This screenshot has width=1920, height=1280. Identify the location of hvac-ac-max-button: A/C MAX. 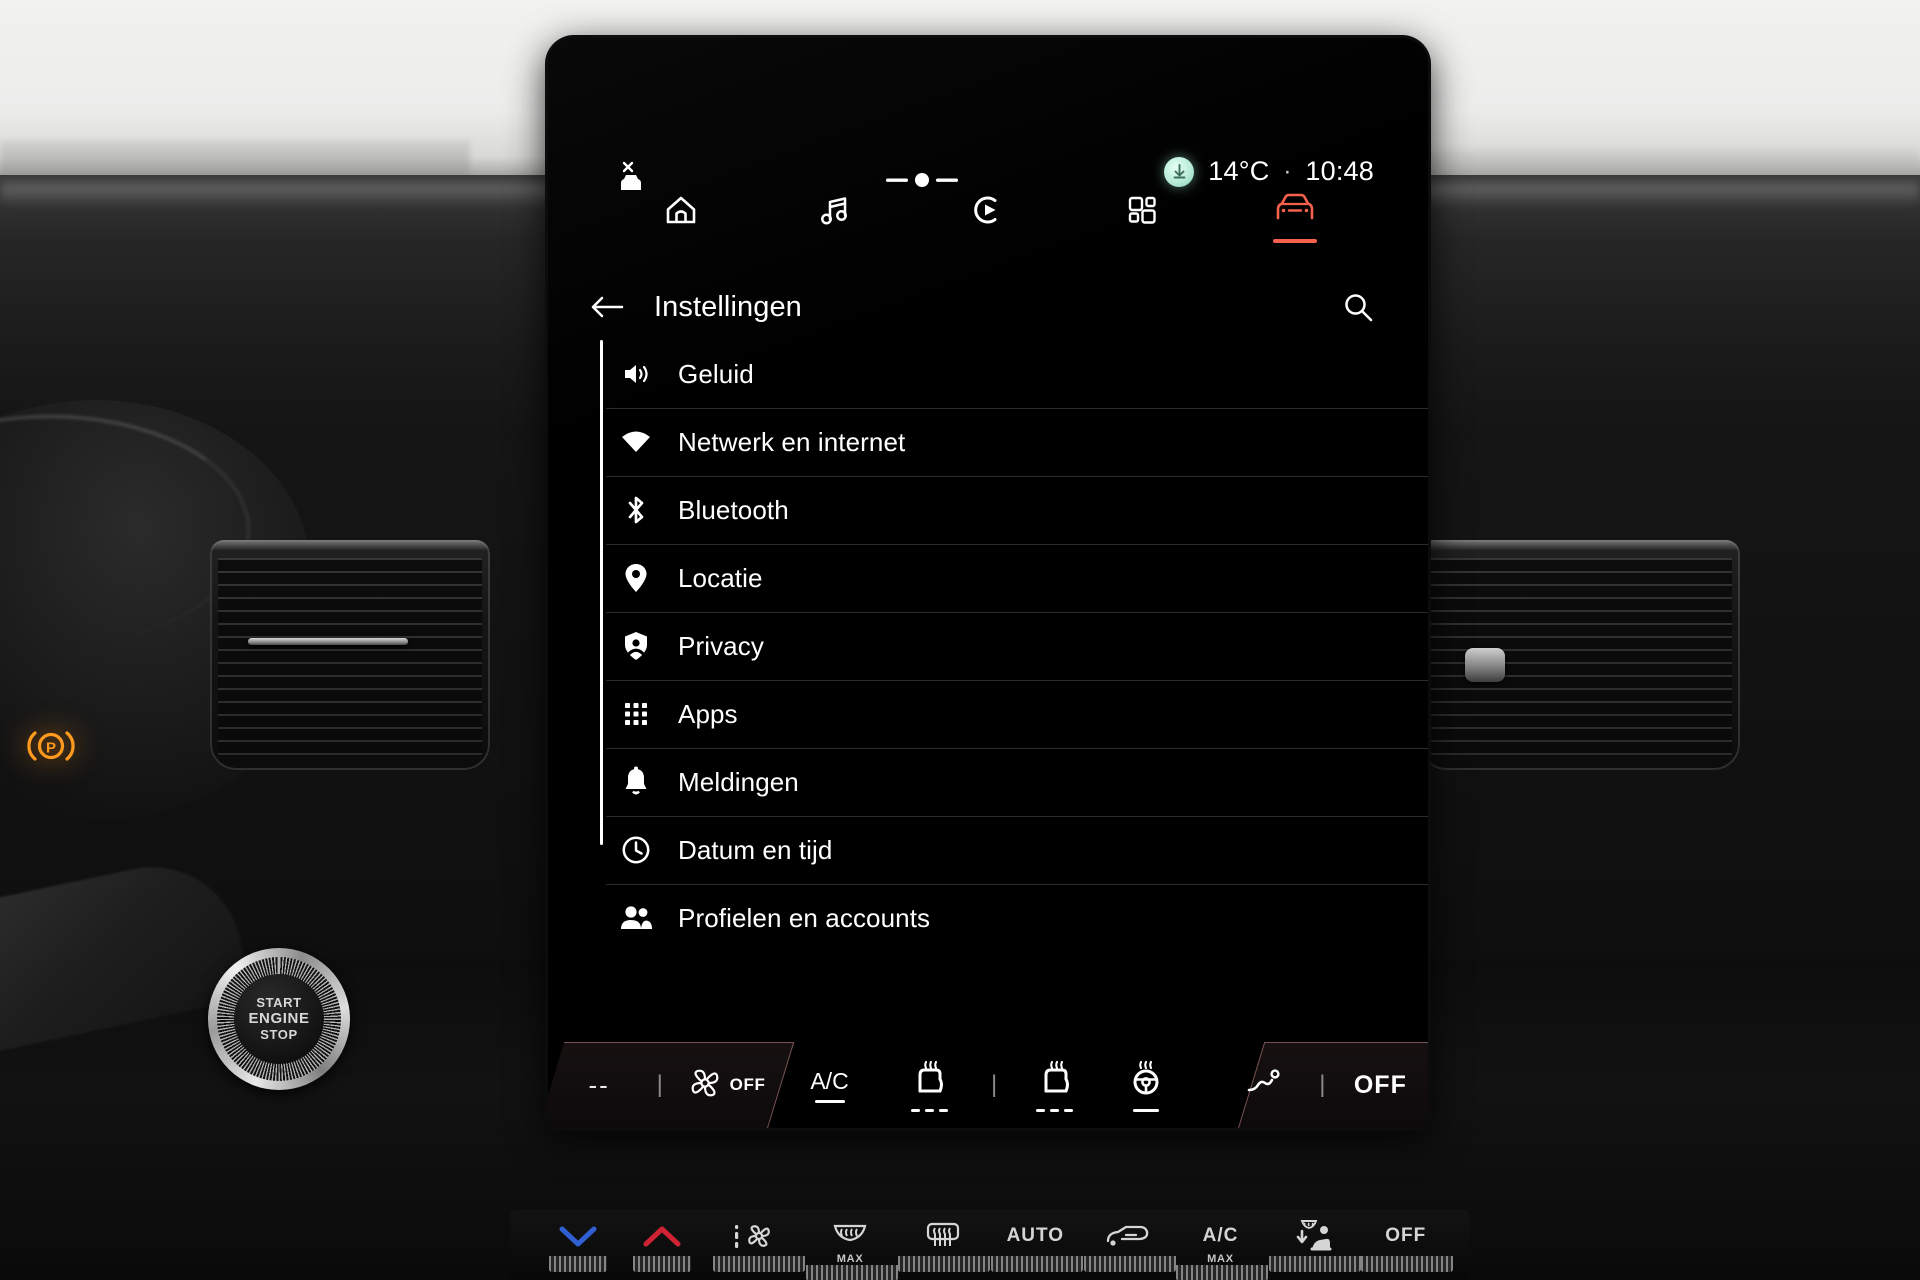
(1221, 1248).